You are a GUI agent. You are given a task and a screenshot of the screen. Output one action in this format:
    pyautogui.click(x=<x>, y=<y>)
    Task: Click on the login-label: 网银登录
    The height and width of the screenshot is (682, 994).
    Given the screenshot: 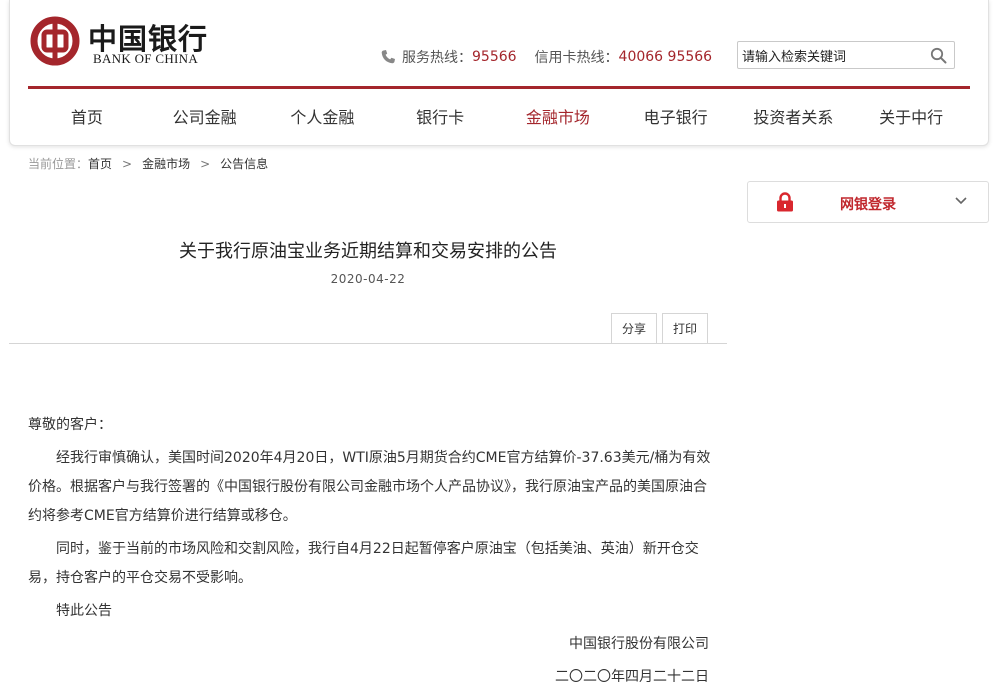 What is the action you would take?
    pyautogui.click(x=868, y=205)
    